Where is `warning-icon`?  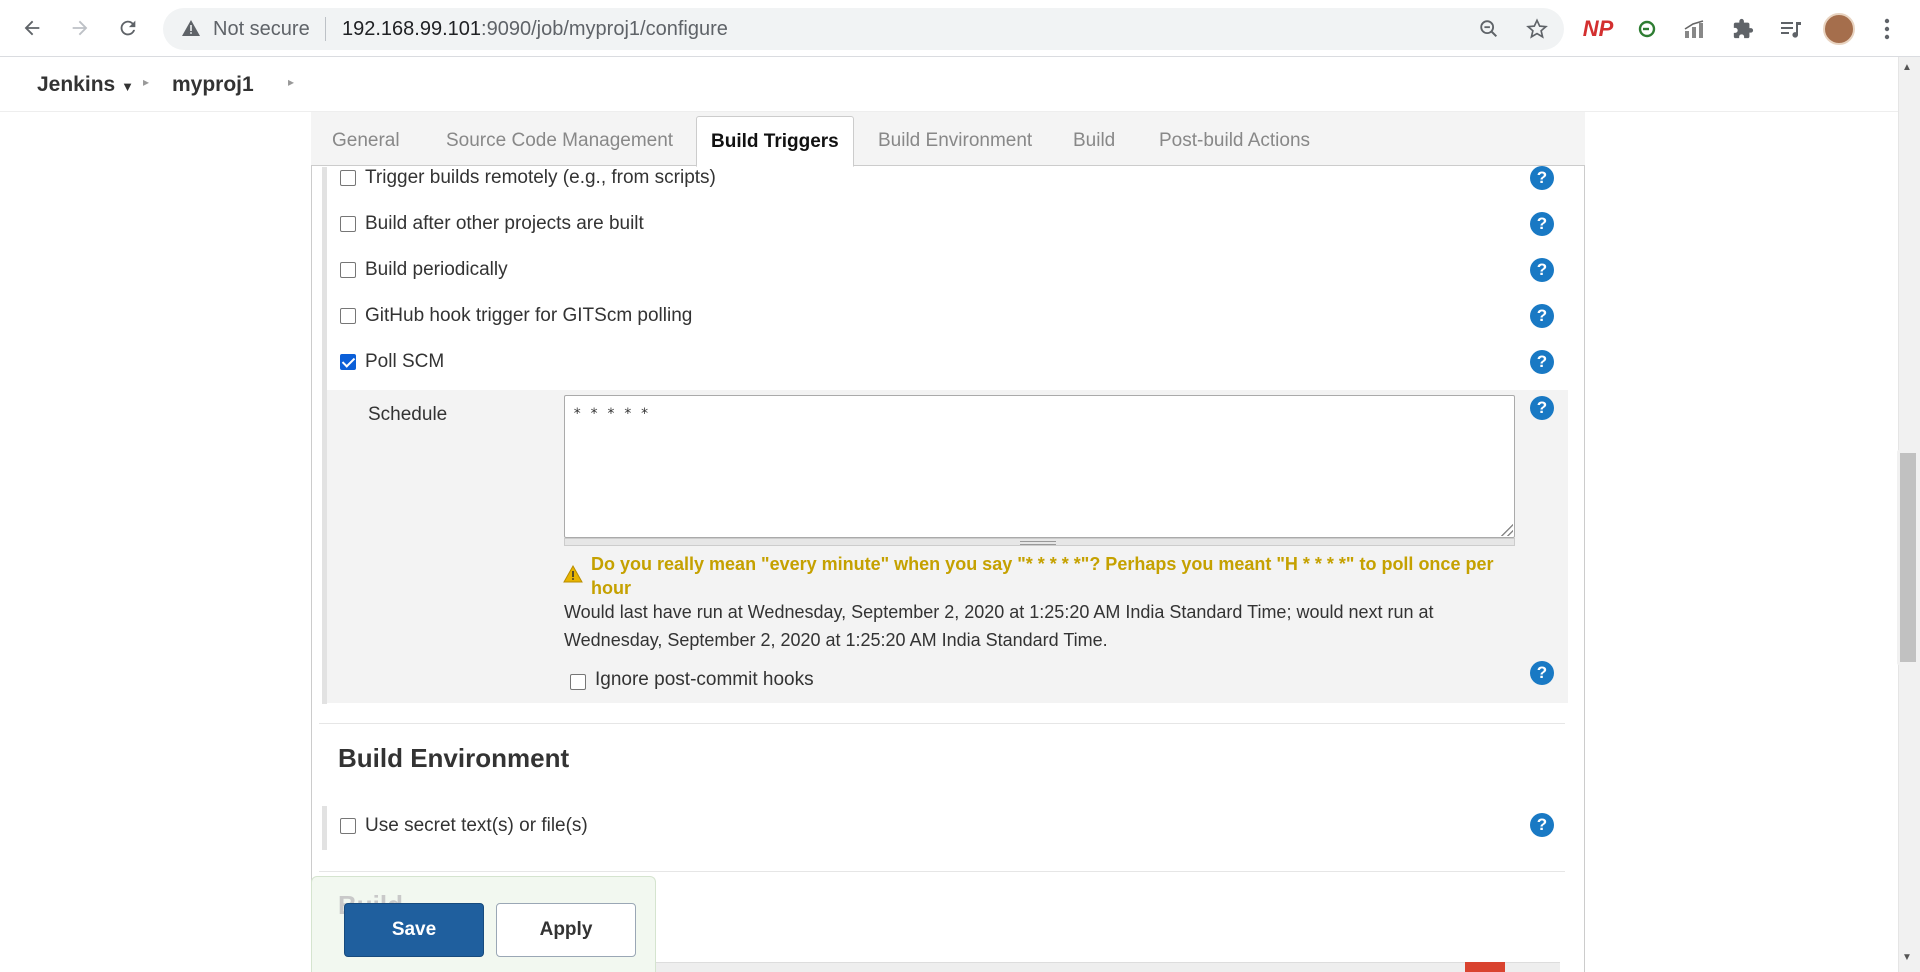
warning-icon is located at coordinates (191, 30).